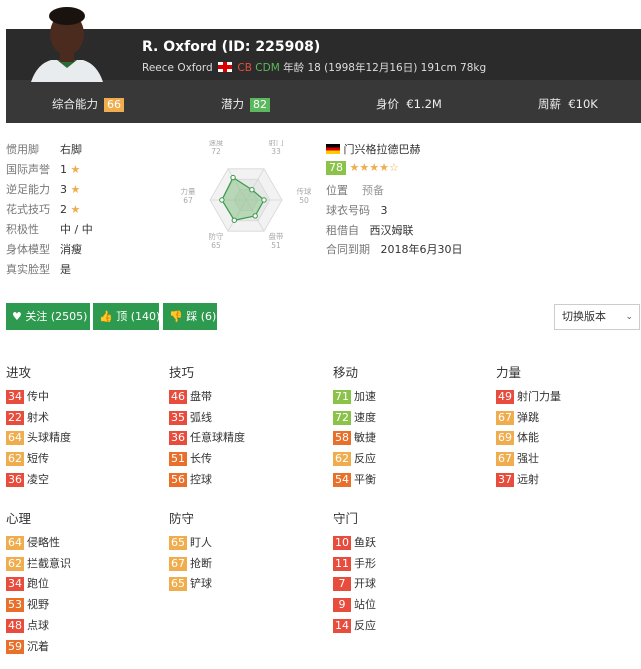 This screenshot has height=669, width=641. Describe the element at coordinates (15, 646) in the screenshot. I see `attribute-value: 59` at that location.